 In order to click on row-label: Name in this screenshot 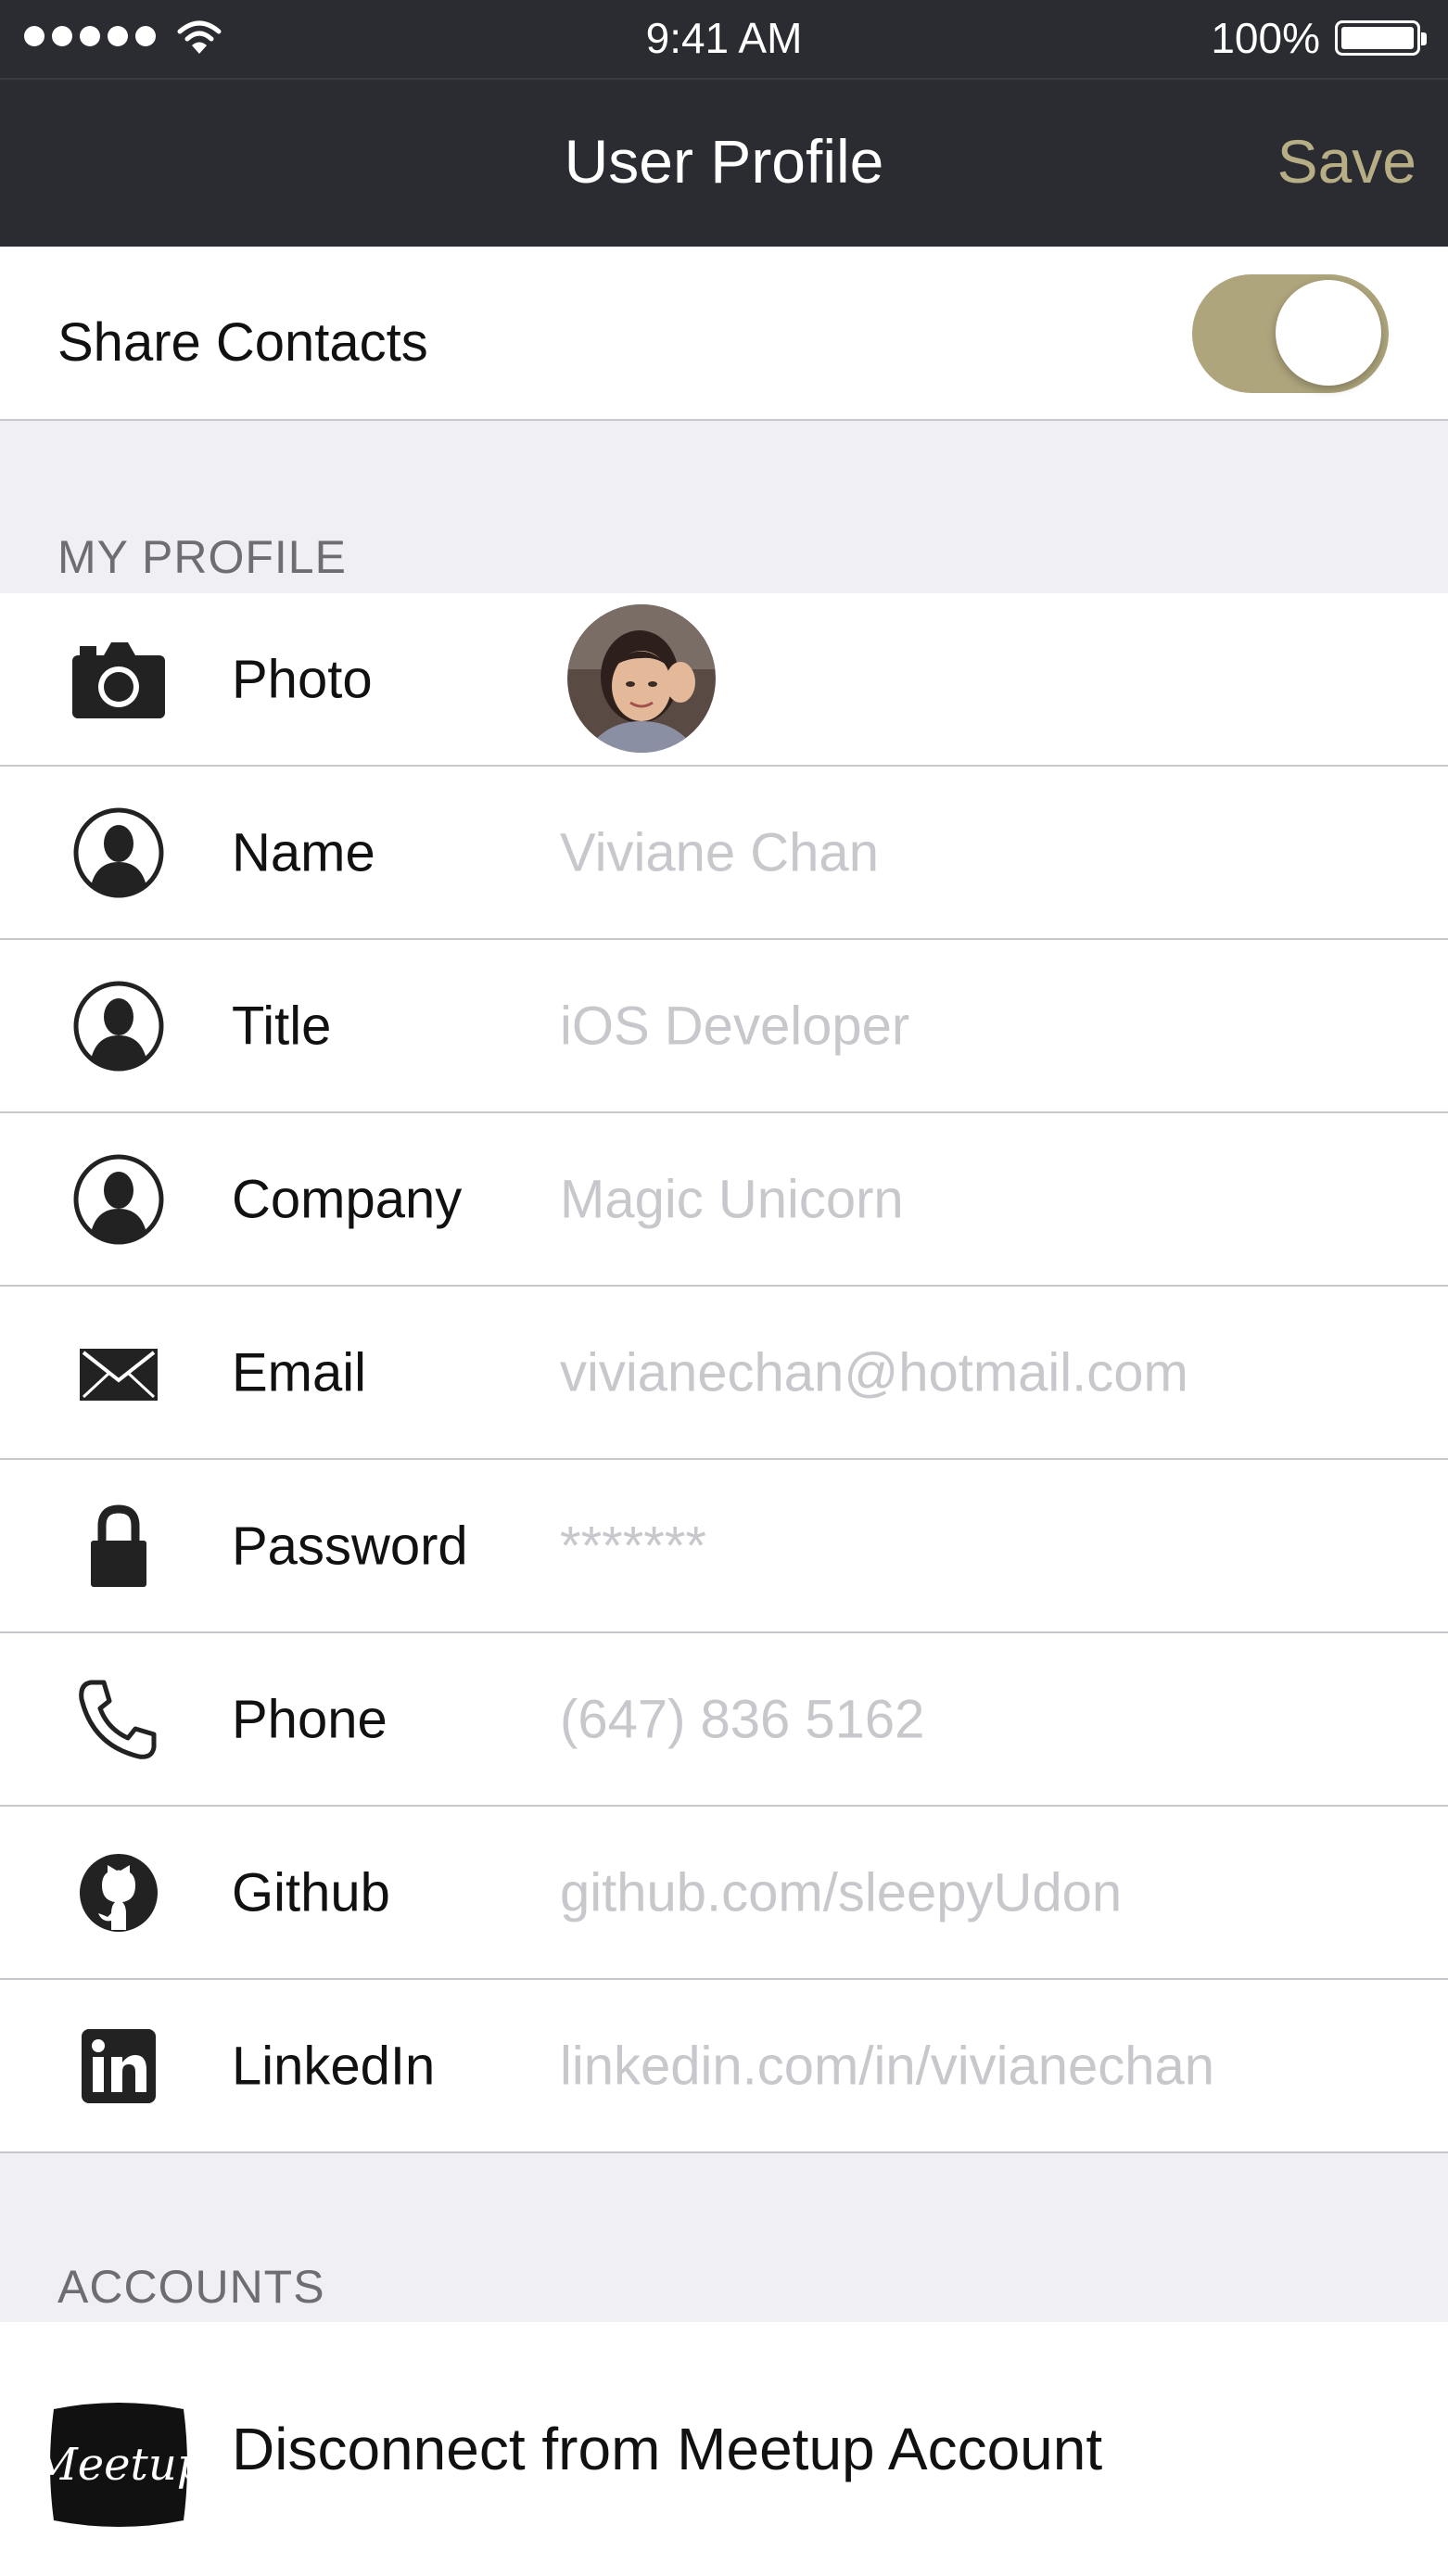, I will do `click(304, 852)`.